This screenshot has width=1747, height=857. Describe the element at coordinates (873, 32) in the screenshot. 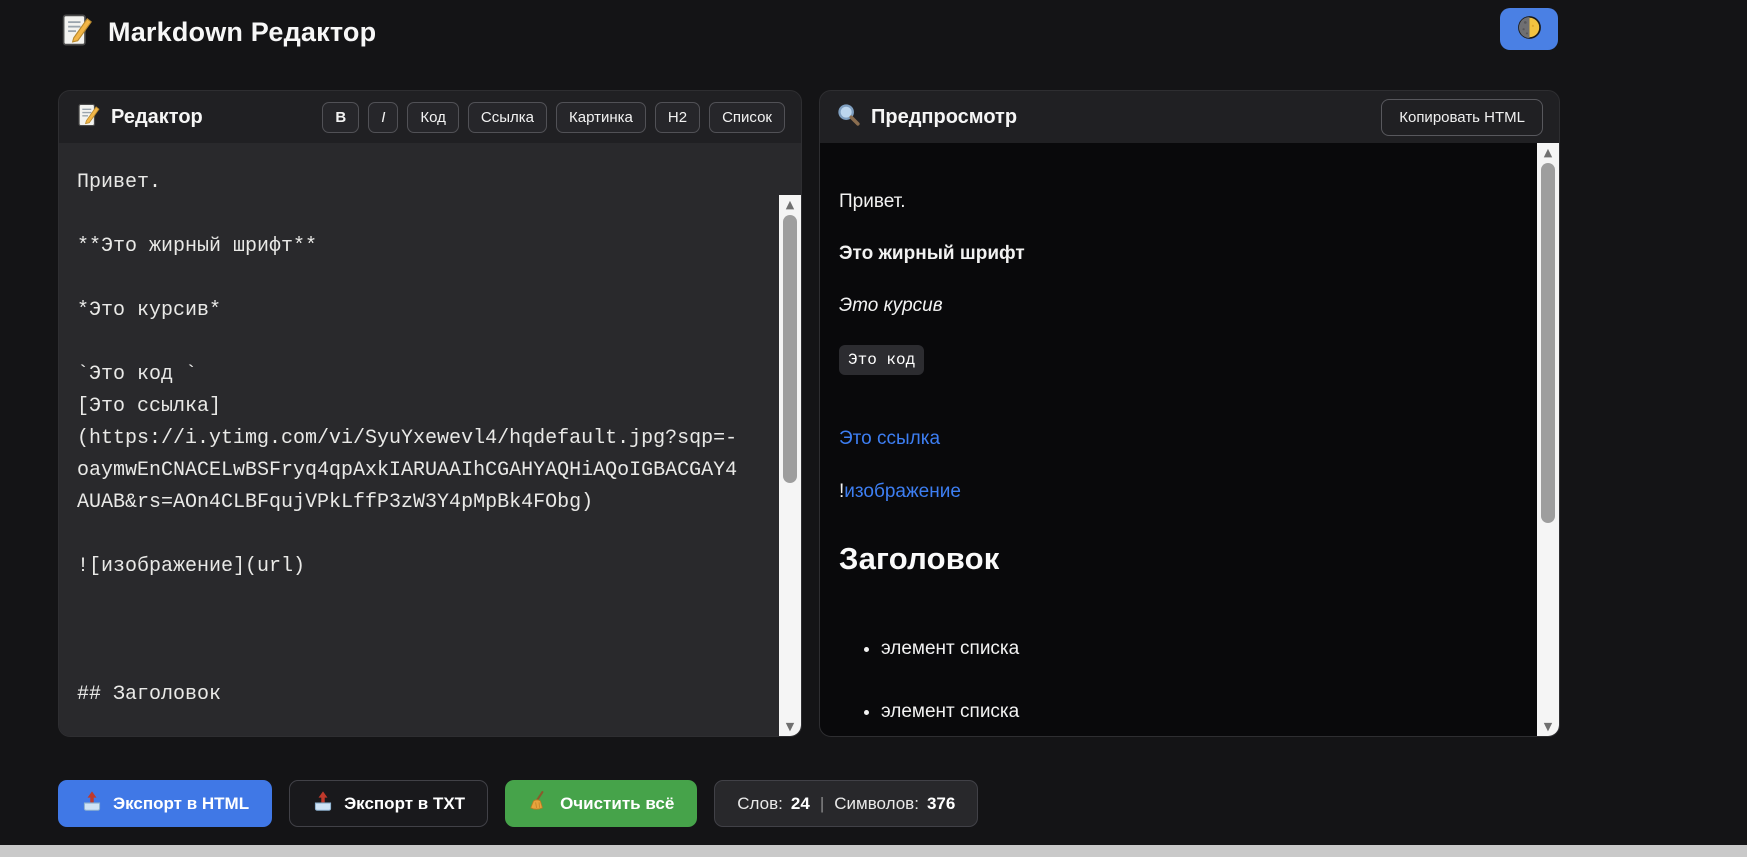

I see `app-header: Markdown Редактор` at that location.